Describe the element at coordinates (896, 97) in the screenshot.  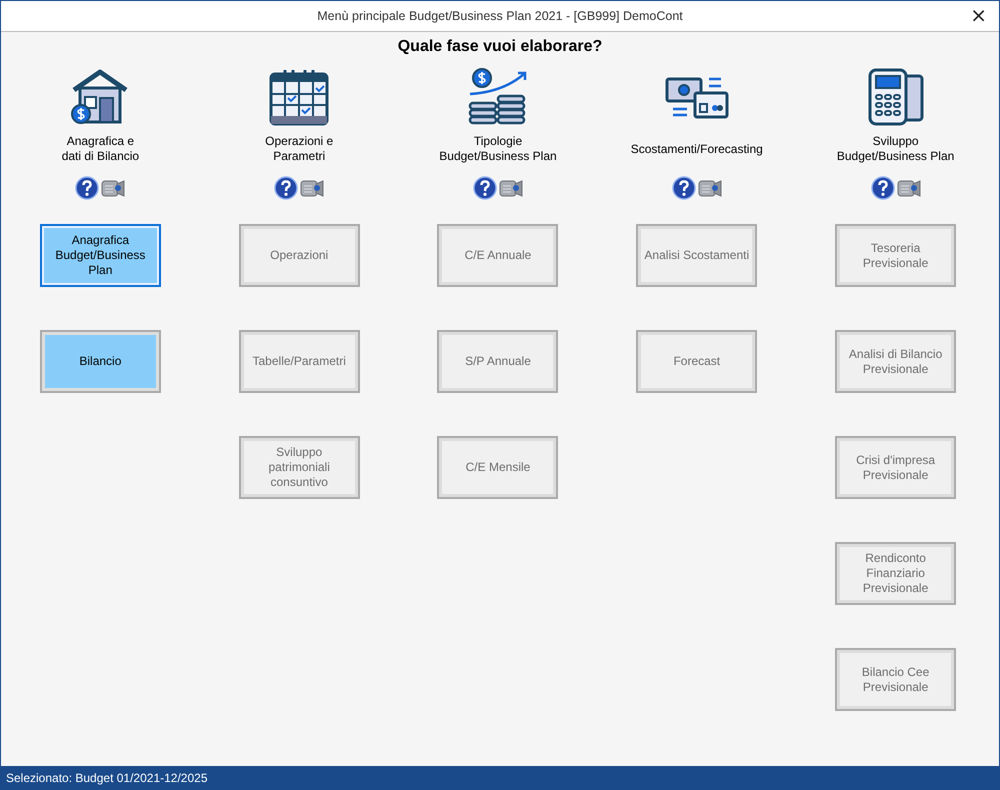
I see `card-terminal-icon` at that location.